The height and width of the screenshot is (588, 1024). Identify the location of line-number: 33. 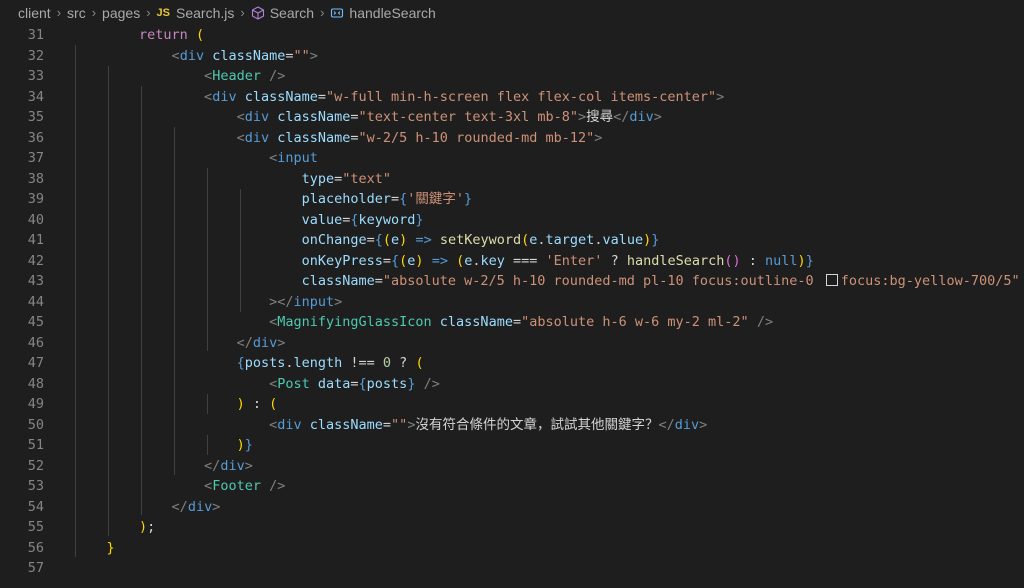
(35, 76).